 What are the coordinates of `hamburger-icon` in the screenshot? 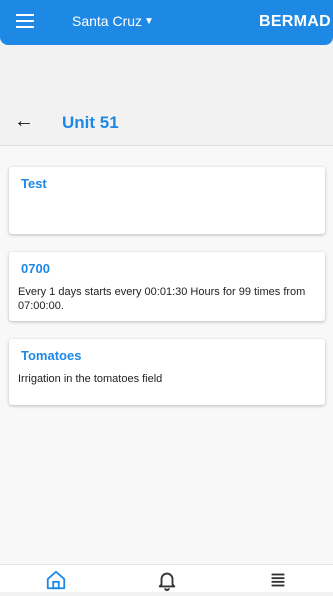 It's located at (25, 21).